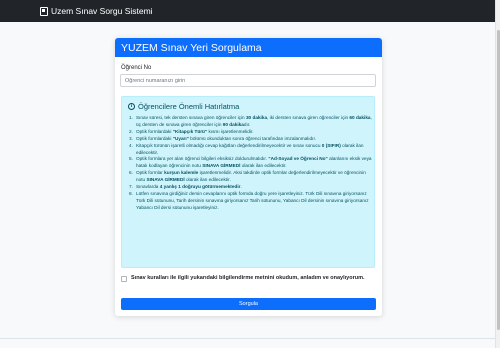  What do you see at coordinates (248, 304) in the screenshot?
I see `submit-button: Sorgula` at bounding box center [248, 304].